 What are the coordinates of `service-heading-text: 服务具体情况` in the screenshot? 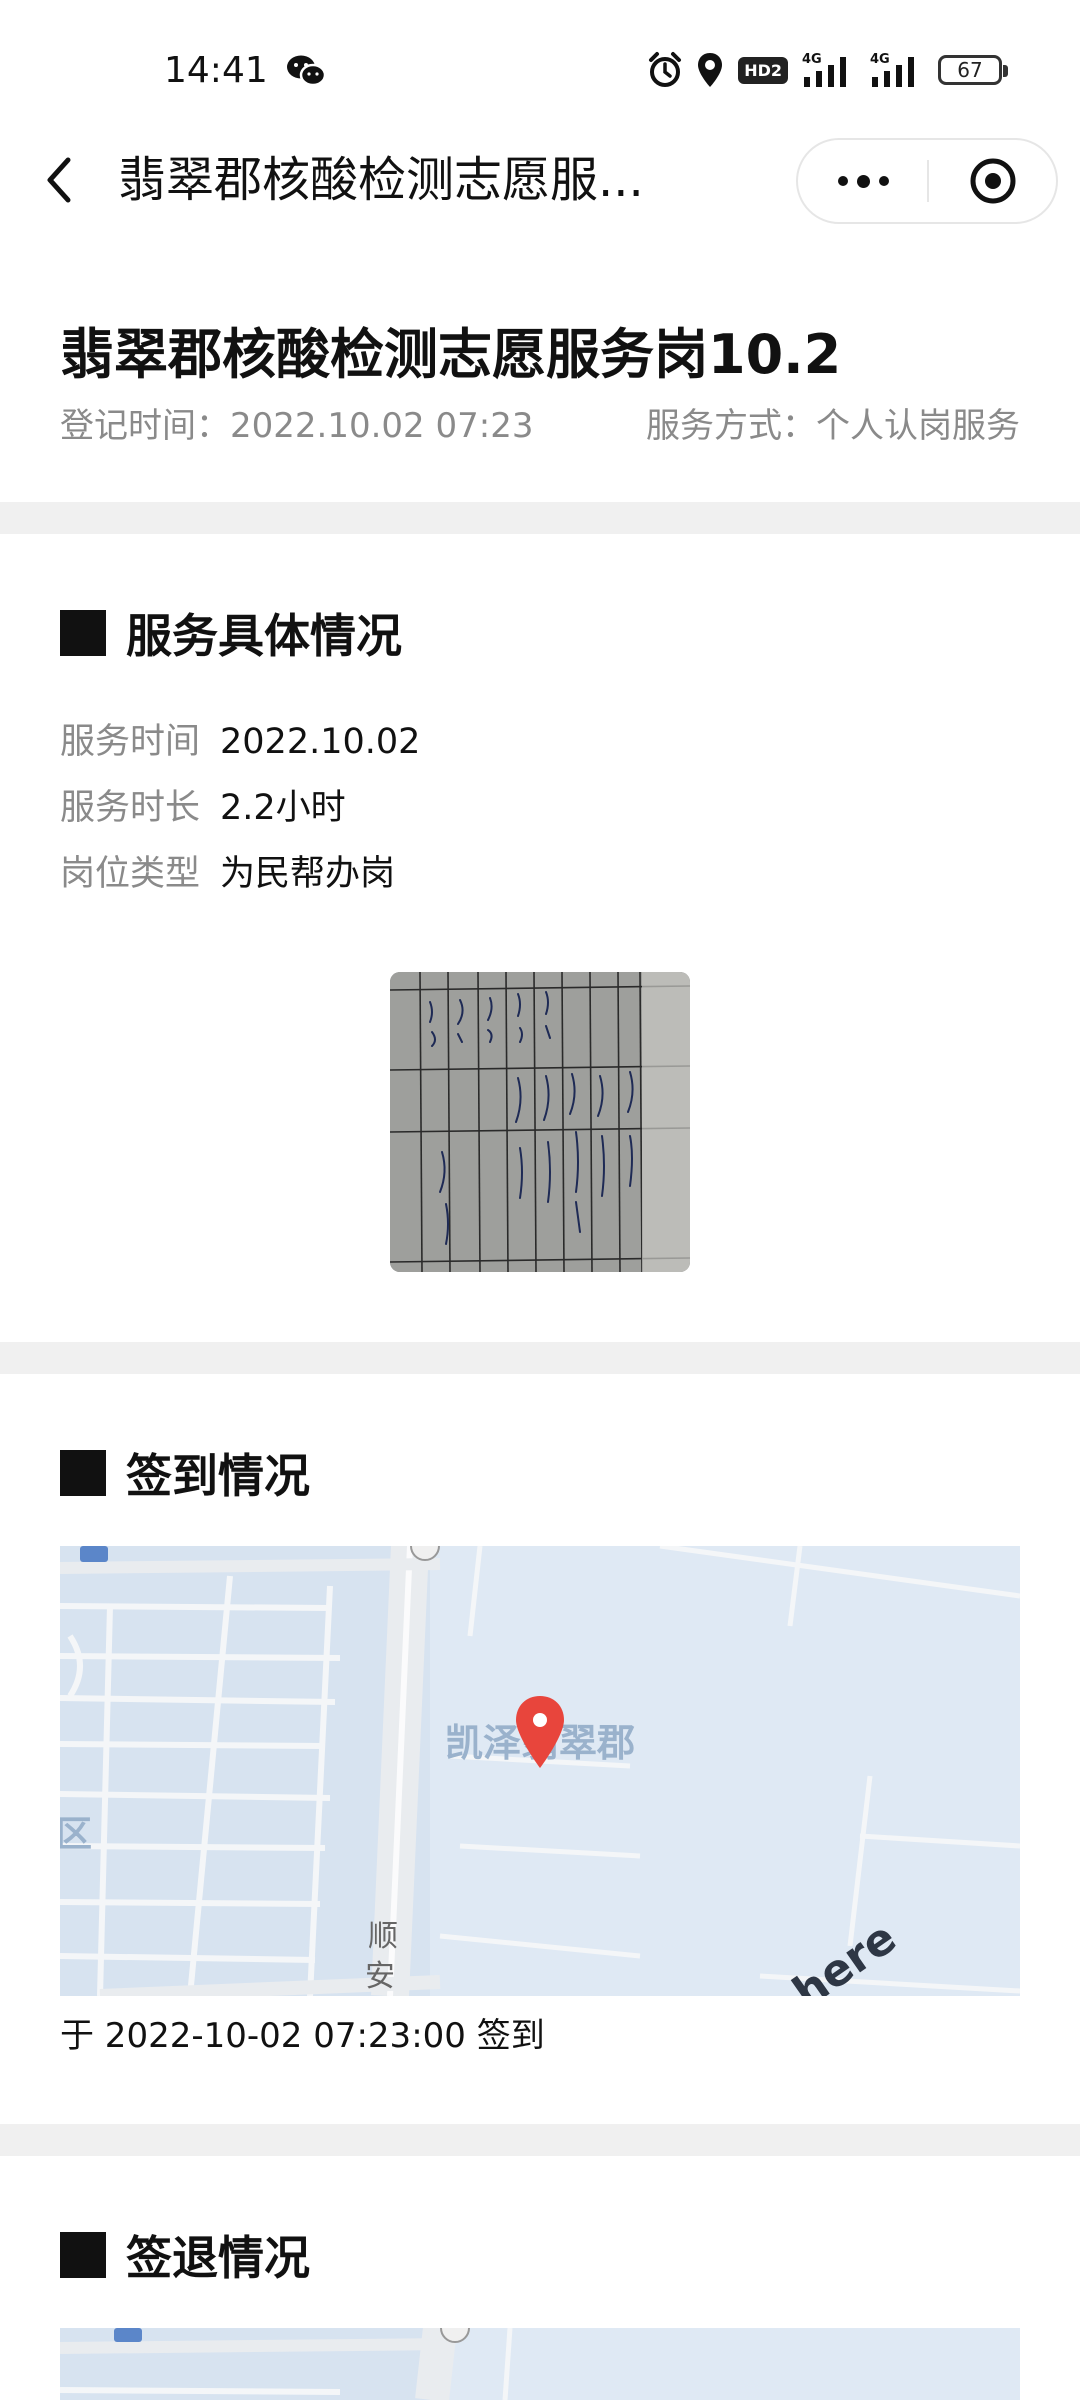 It's located at (264, 636).